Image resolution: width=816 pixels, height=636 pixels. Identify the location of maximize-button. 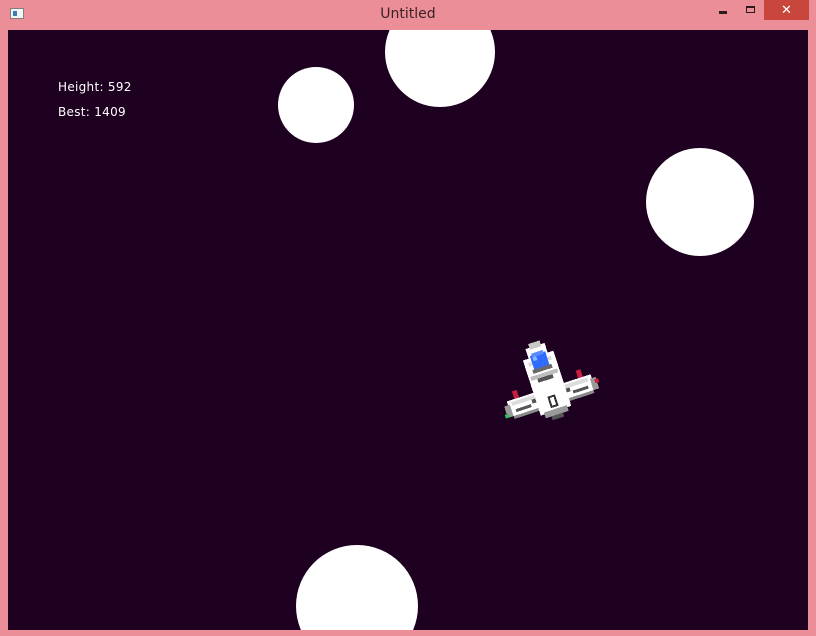
(750, 10).